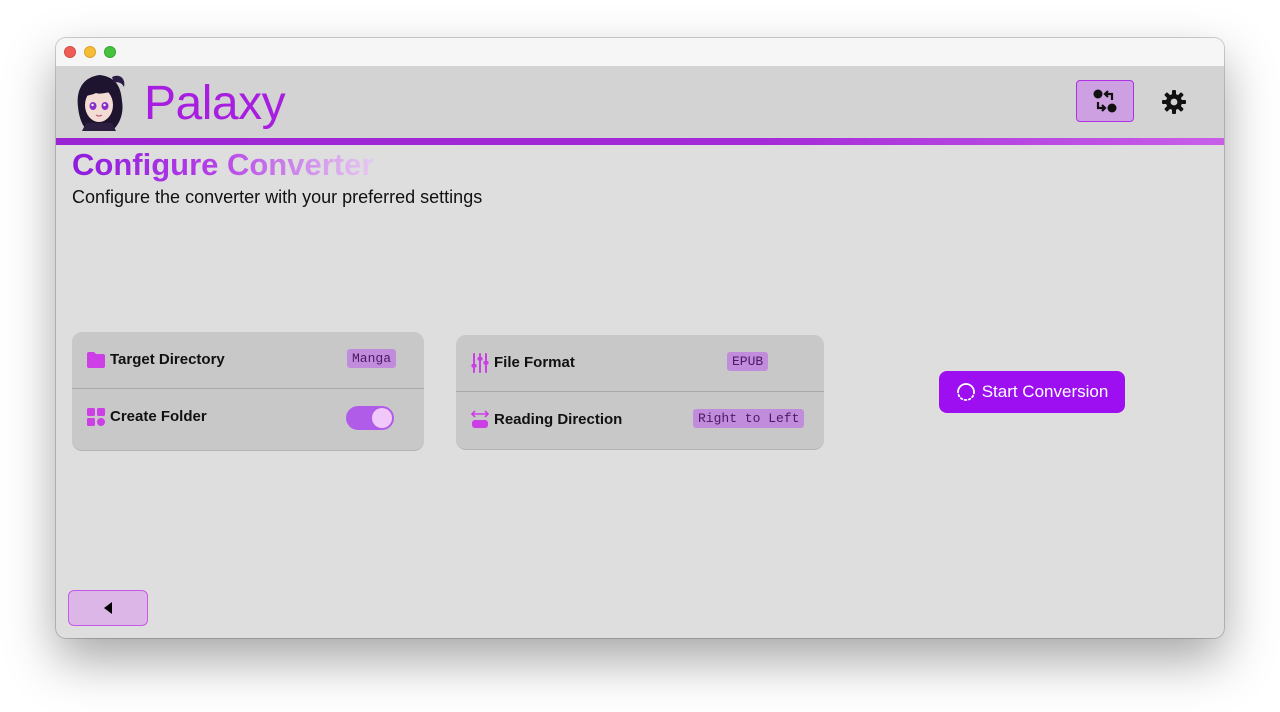  Describe the element at coordinates (480, 420) in the screenshot. I see `direction-arrows-icon` at that location.